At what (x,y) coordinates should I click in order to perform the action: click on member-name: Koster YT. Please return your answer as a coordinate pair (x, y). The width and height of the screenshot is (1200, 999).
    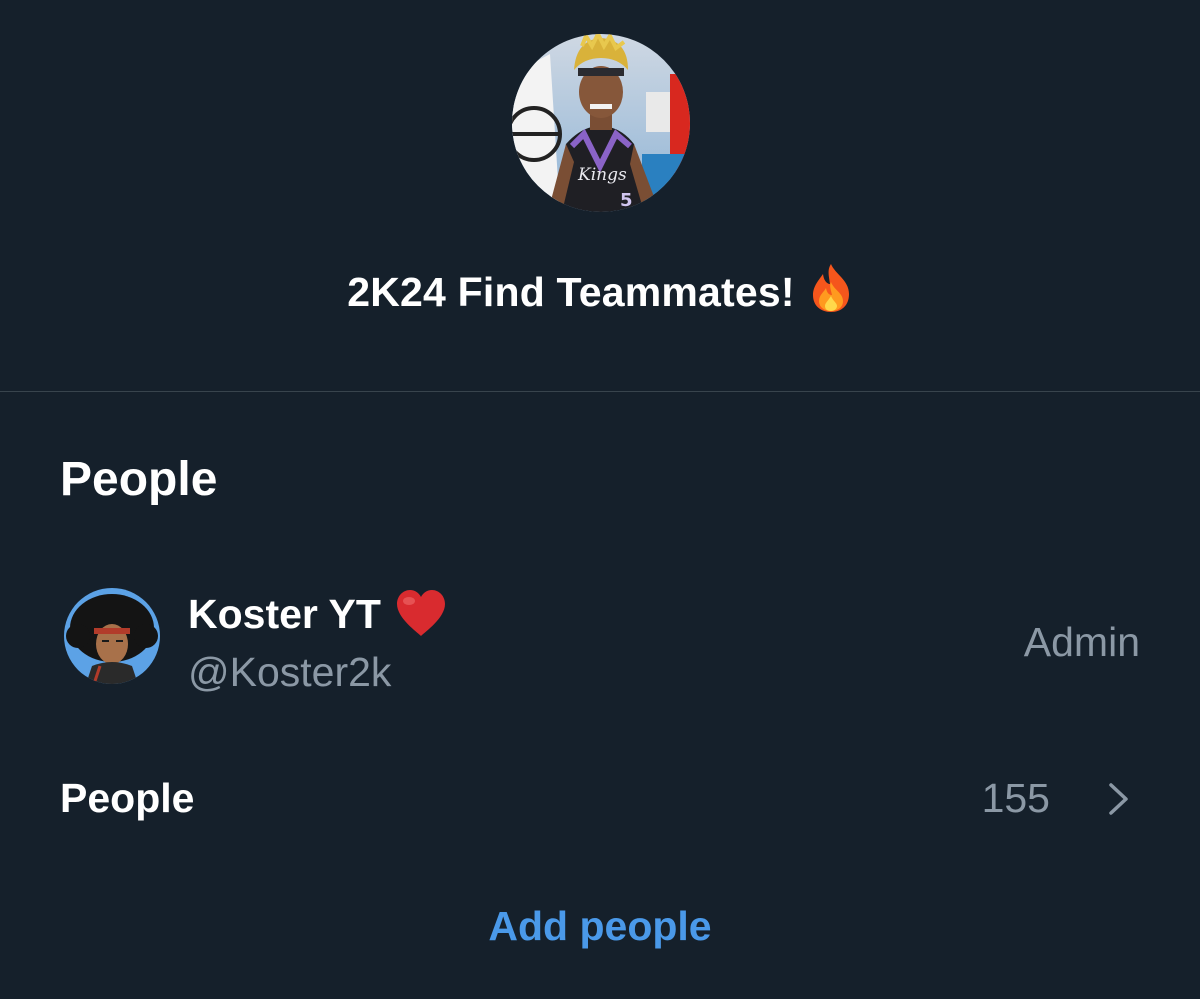
    Looking at the image, I should click on (318, 619).